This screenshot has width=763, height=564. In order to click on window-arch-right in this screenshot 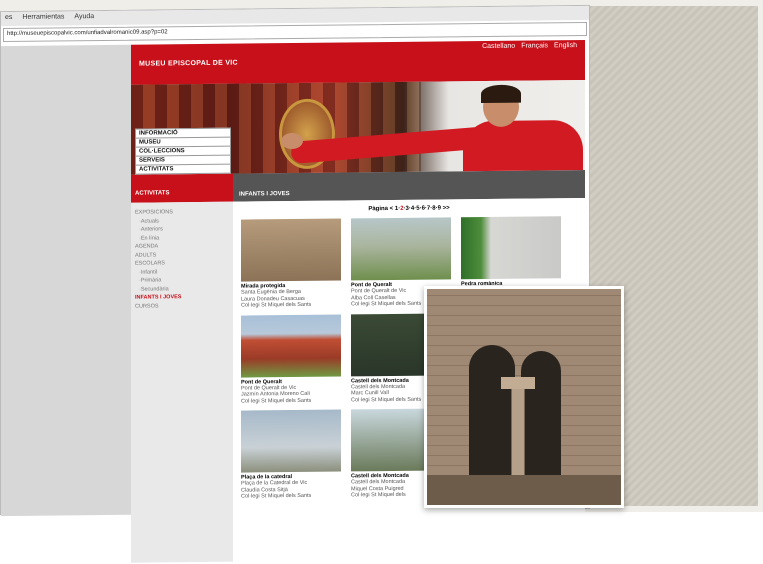, I will do `click(541, 413)`.